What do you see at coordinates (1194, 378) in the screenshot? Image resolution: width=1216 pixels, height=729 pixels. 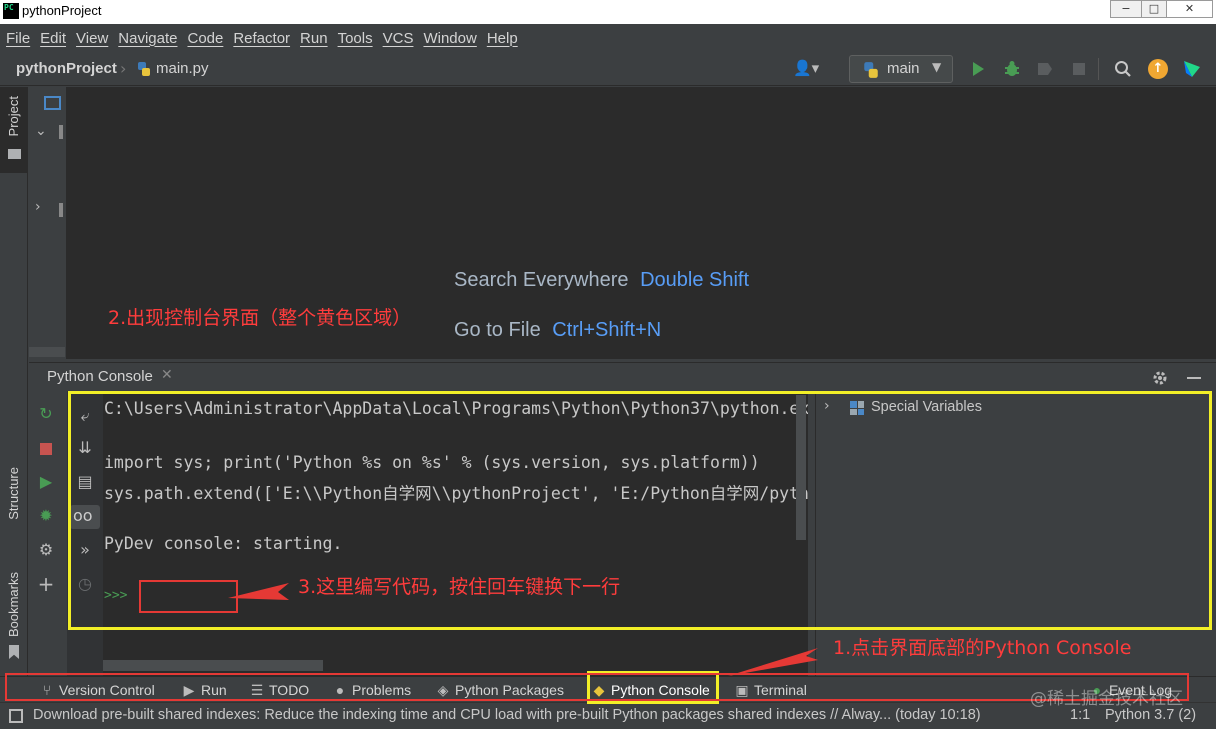 I see `hide-panel-icon` at bounding box center [1194, 378].